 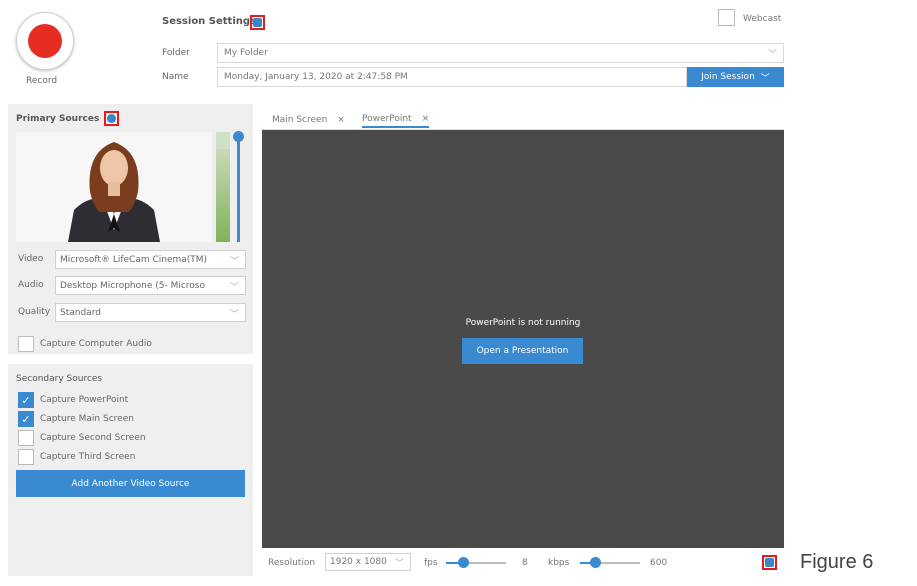 I want to click on presenter-image, so click(x=114, y=187).